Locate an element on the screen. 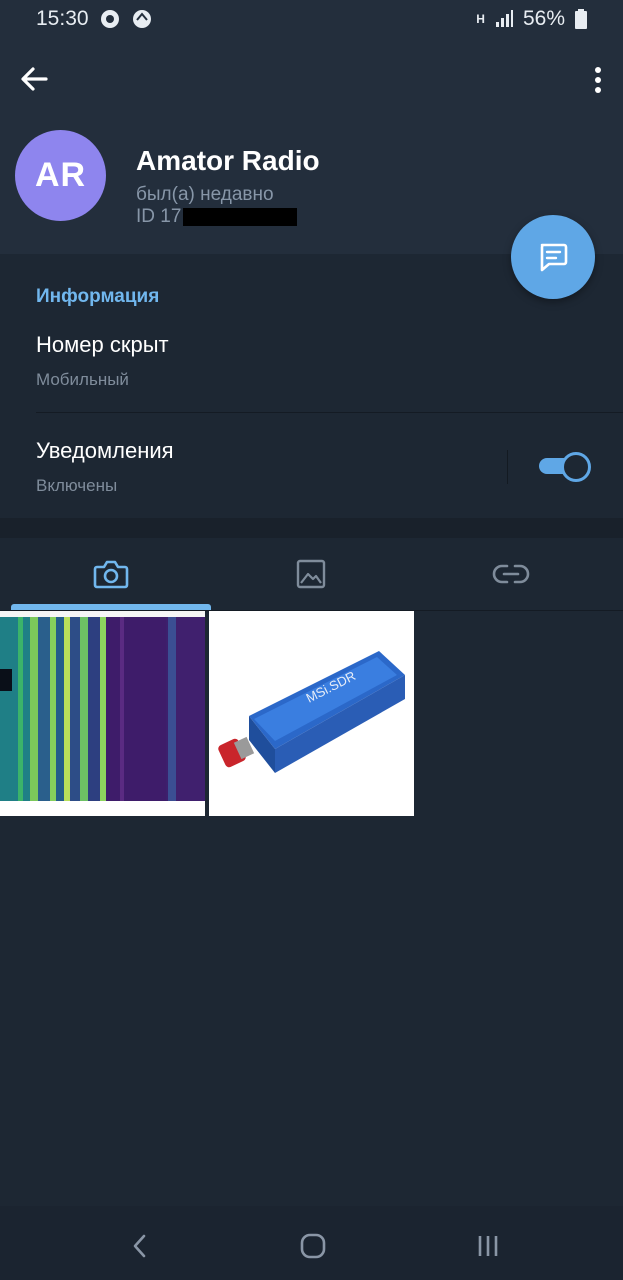  nav-back-button is located at coordinates (140, 1246).